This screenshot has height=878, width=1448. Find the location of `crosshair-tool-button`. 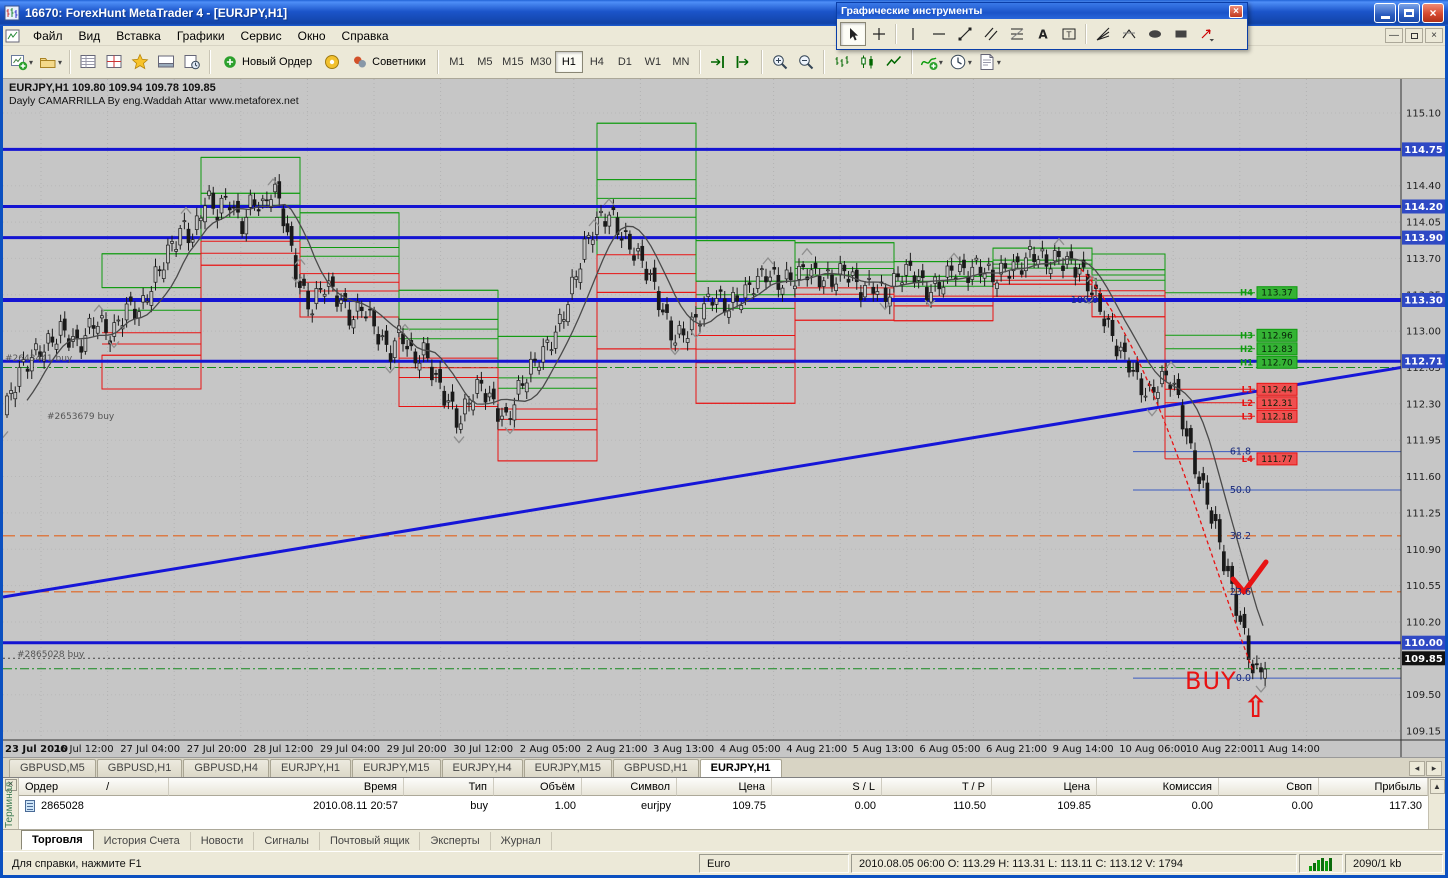

crosshair-tool-button is located at coordinates (879, 34).